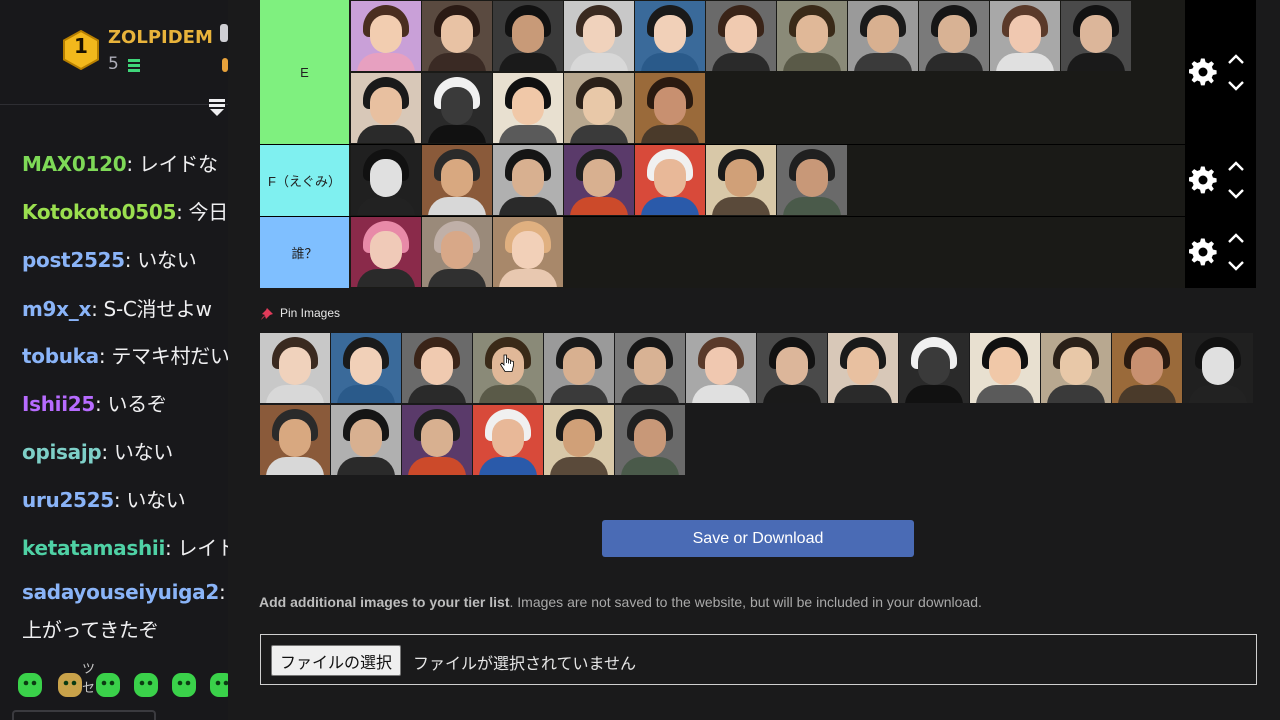  Describe the element at coordinates (62, 452) in the screenshot. I see `chat-username: opisajp` at that location.